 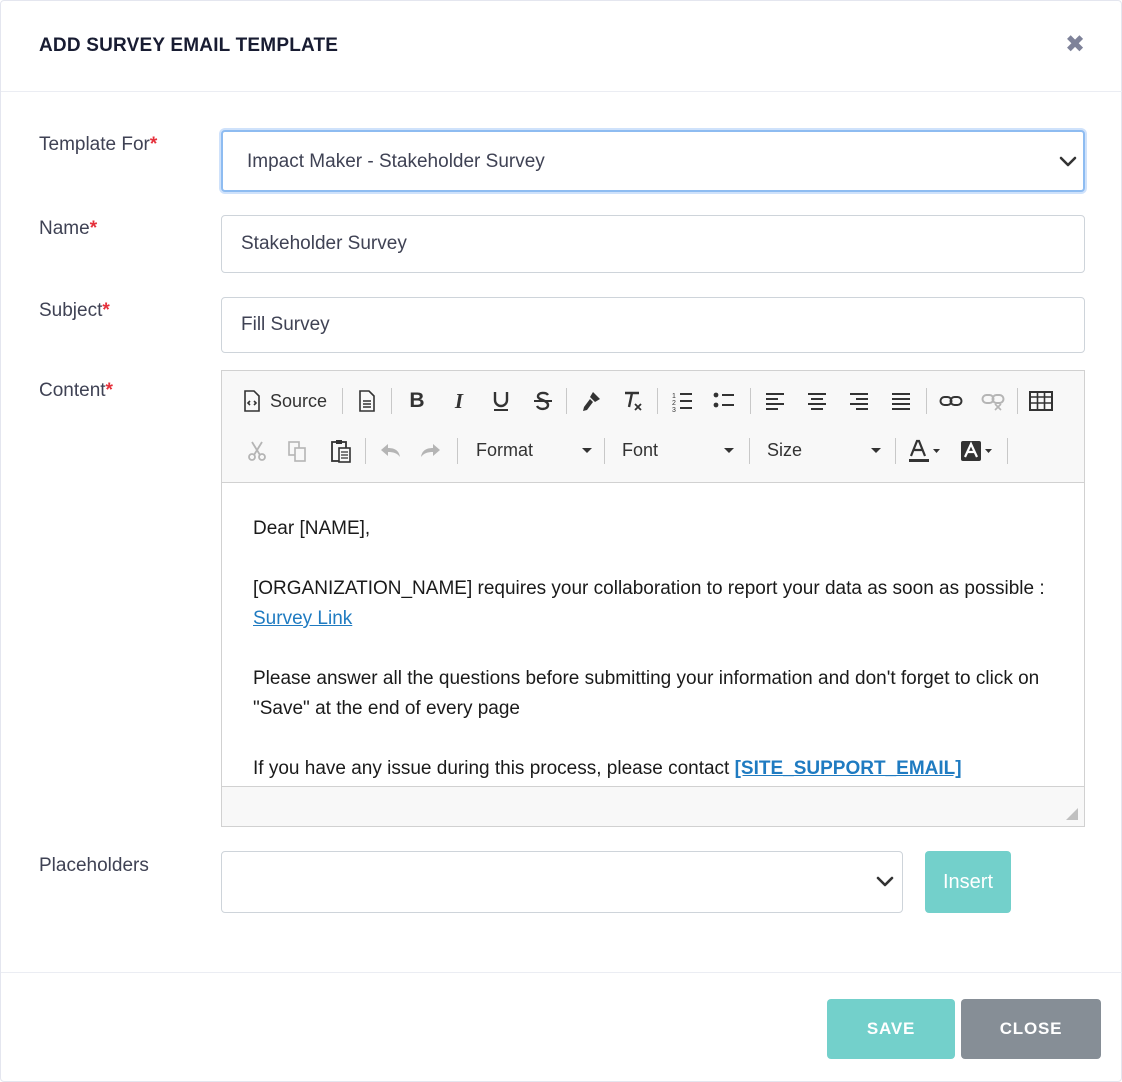 I want to click on justify-icon, so click(x=901, y=401).